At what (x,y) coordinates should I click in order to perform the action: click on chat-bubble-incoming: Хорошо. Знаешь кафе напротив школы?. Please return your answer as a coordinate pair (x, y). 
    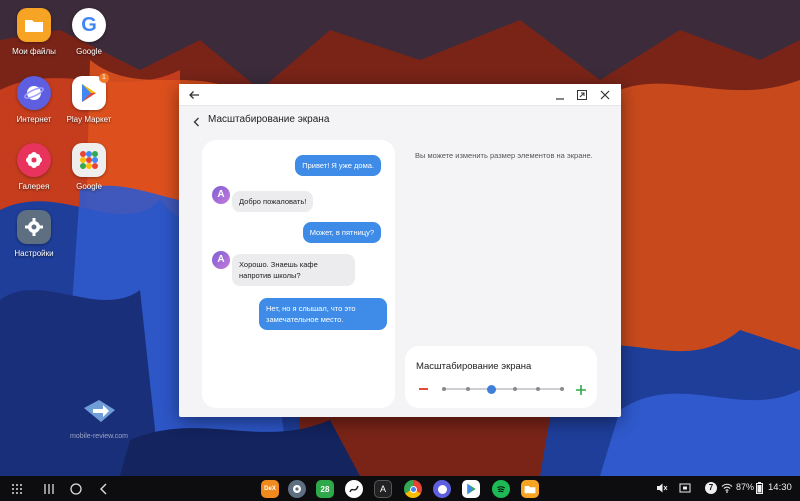
    Looking at the image, I should click on (293, 270).